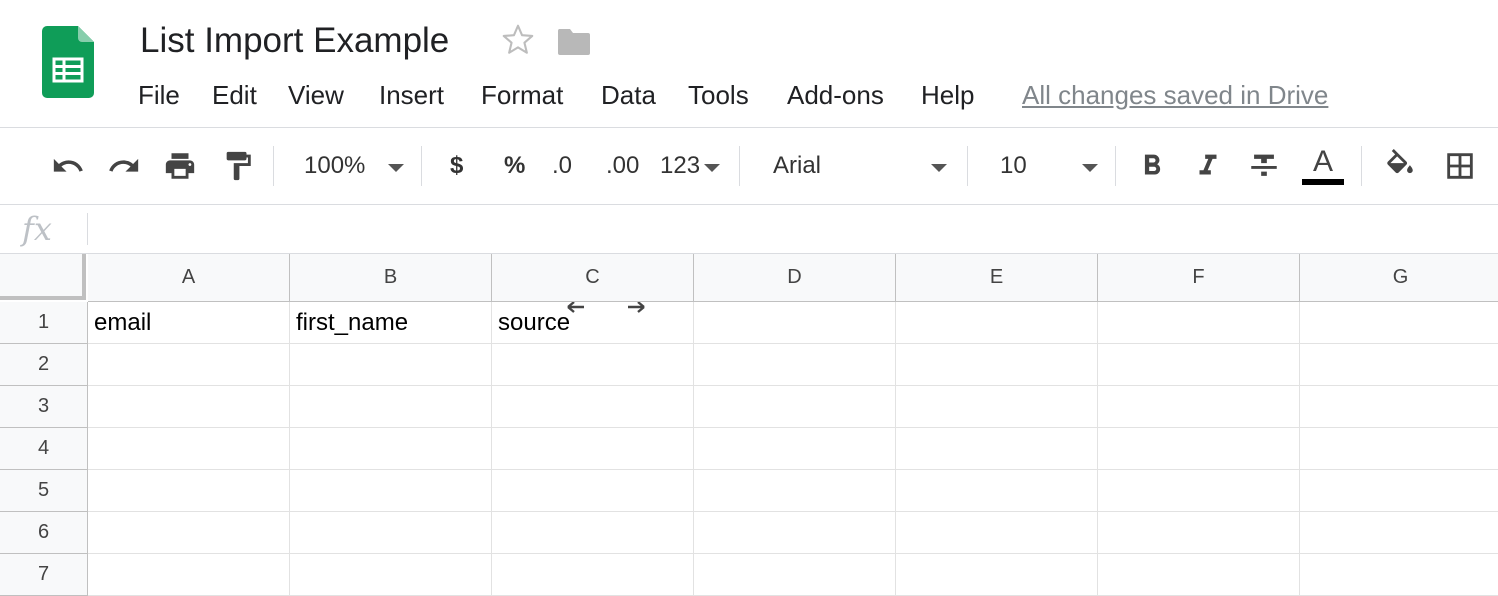  Describe the element at coordinates (795, 407) in the screenshot. I see `cell-d3` at that location.